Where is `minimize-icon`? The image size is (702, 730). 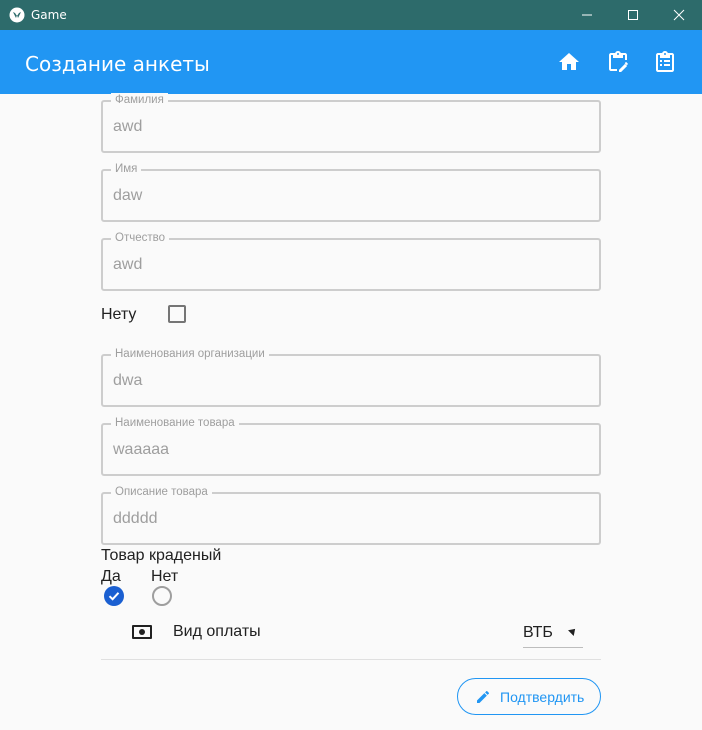
minimize-icon is located at coordinates (587, 15).